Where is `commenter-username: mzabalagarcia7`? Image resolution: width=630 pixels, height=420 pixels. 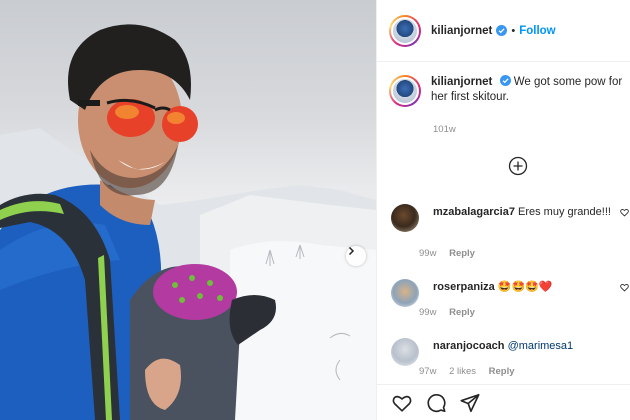
commenter-username: mzabalagarcia7 is located at coordinates (474, 212).